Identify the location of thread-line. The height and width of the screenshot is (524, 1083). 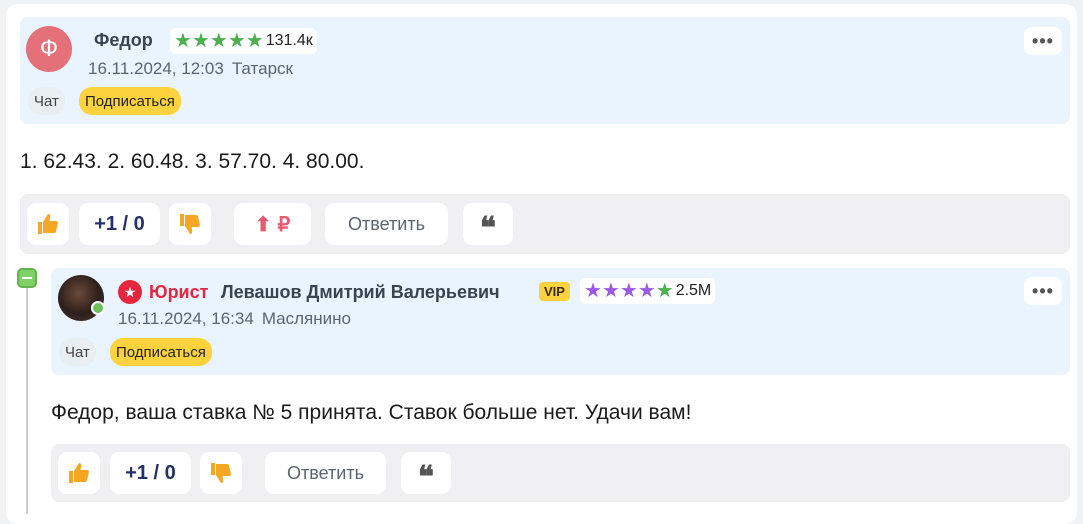
(27, 401).